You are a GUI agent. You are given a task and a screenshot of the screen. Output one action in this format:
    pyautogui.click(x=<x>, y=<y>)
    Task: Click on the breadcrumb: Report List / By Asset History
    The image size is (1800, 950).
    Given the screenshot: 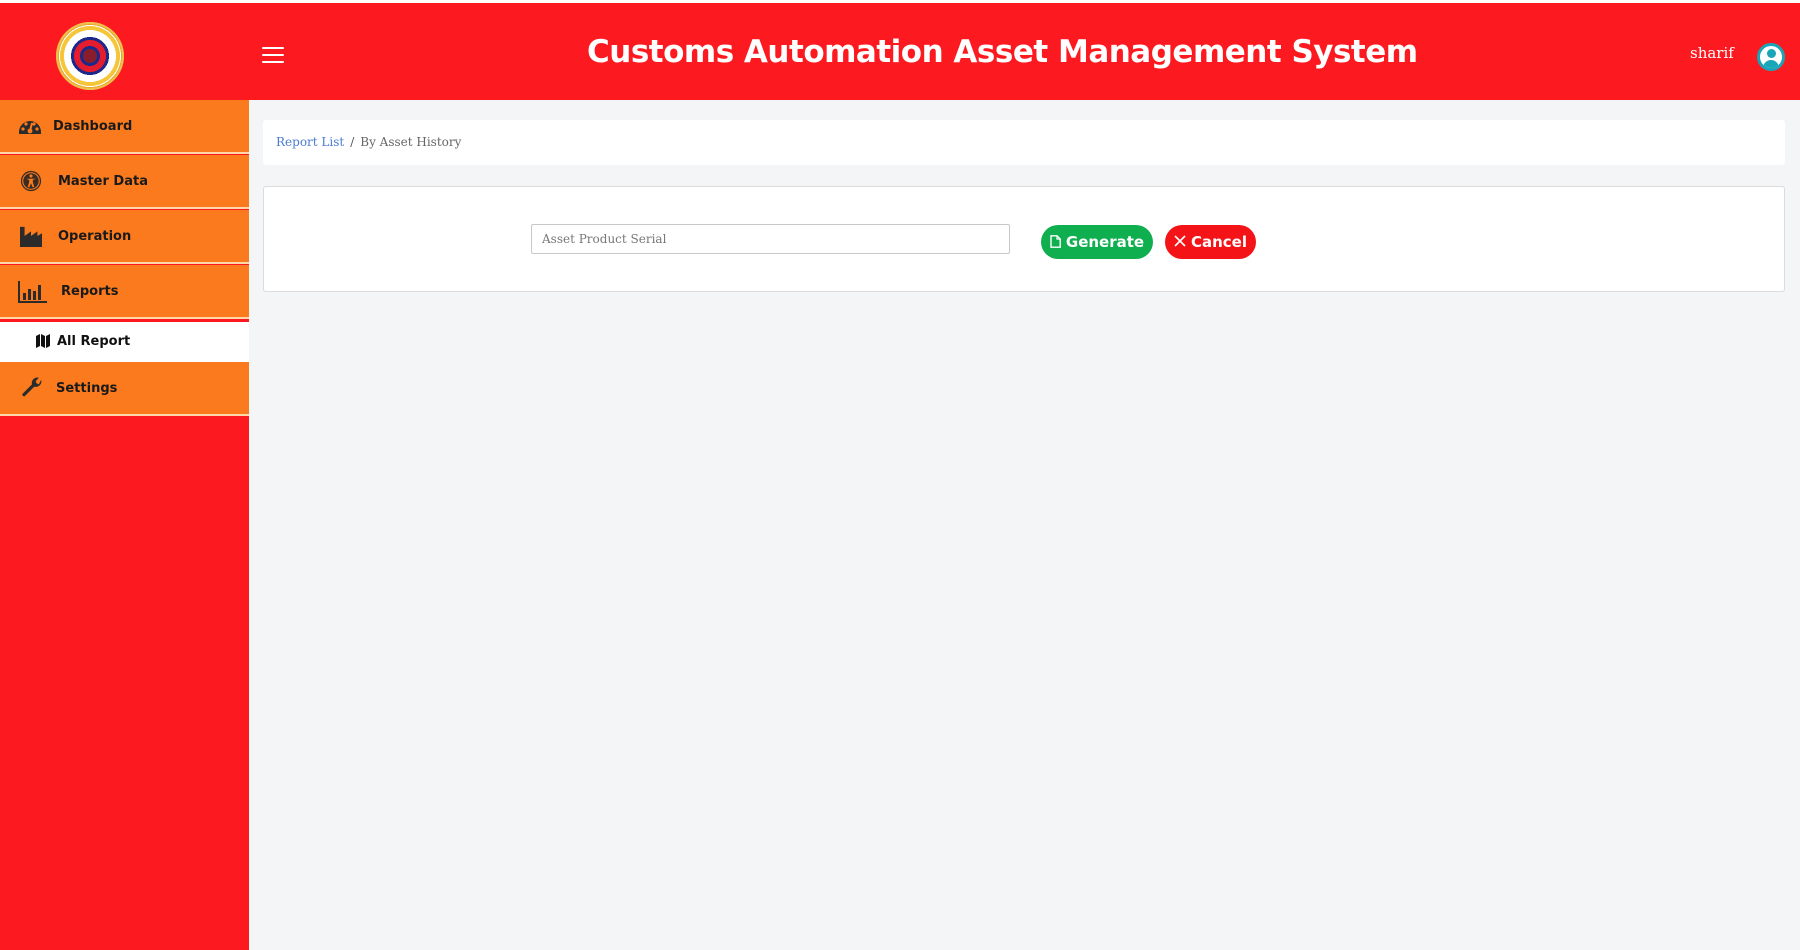 What is the action you would take?
    pyautogui.click(x=368, y=142)
    